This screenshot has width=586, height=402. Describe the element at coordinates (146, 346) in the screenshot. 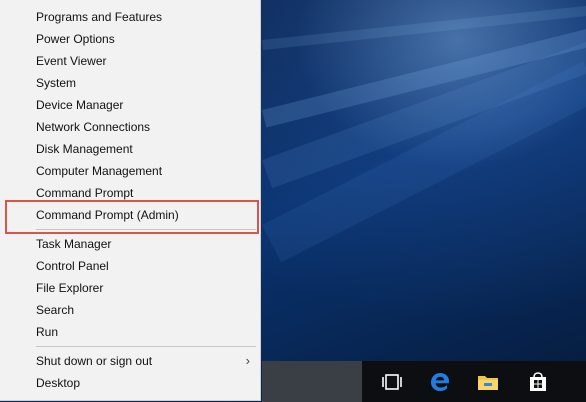

I see `menu-separator` at that location.